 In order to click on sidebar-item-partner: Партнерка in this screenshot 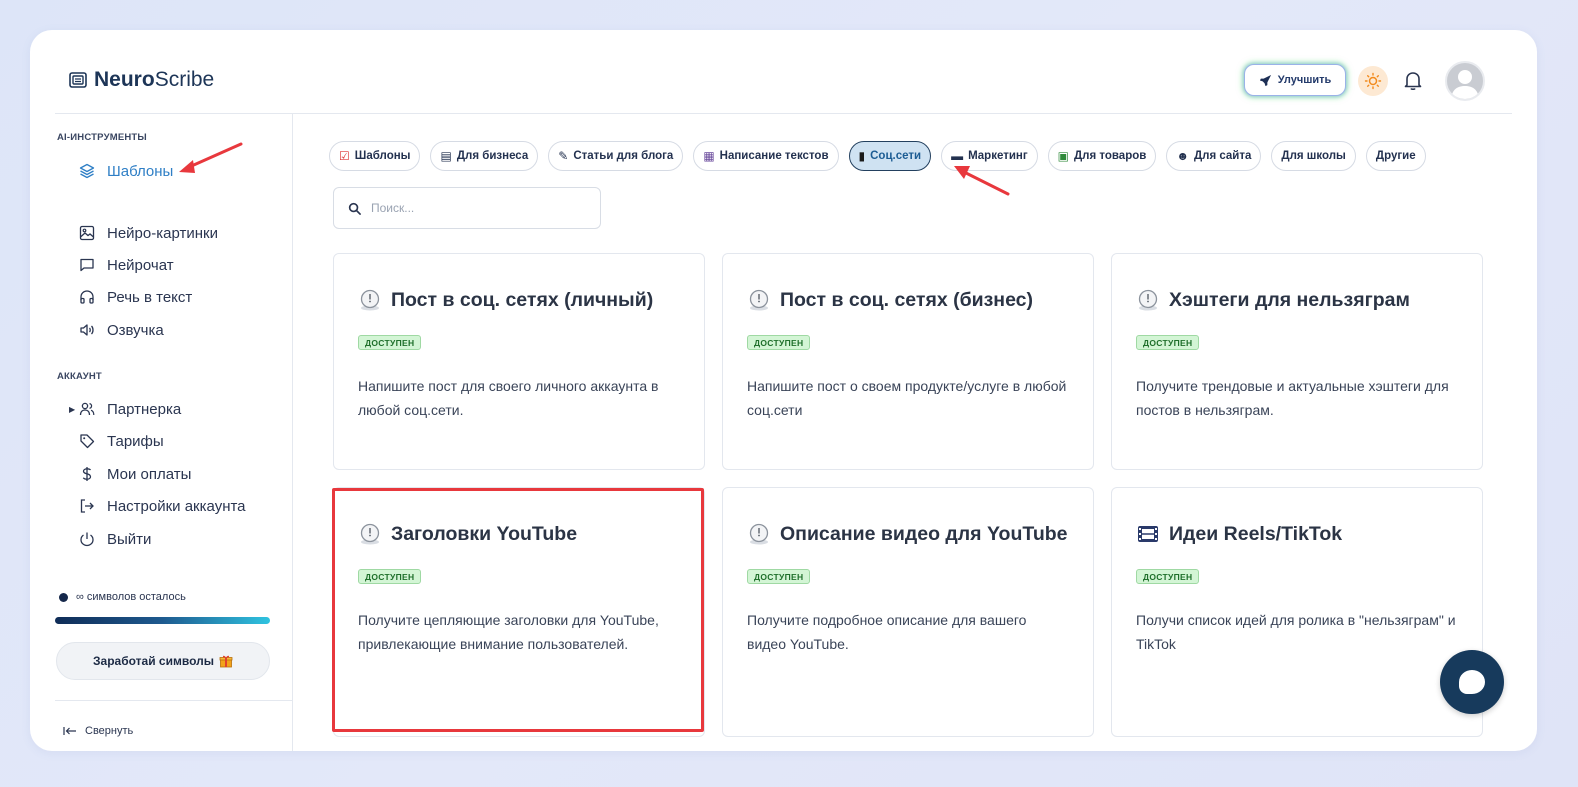, I will do `click(130, 409)`.